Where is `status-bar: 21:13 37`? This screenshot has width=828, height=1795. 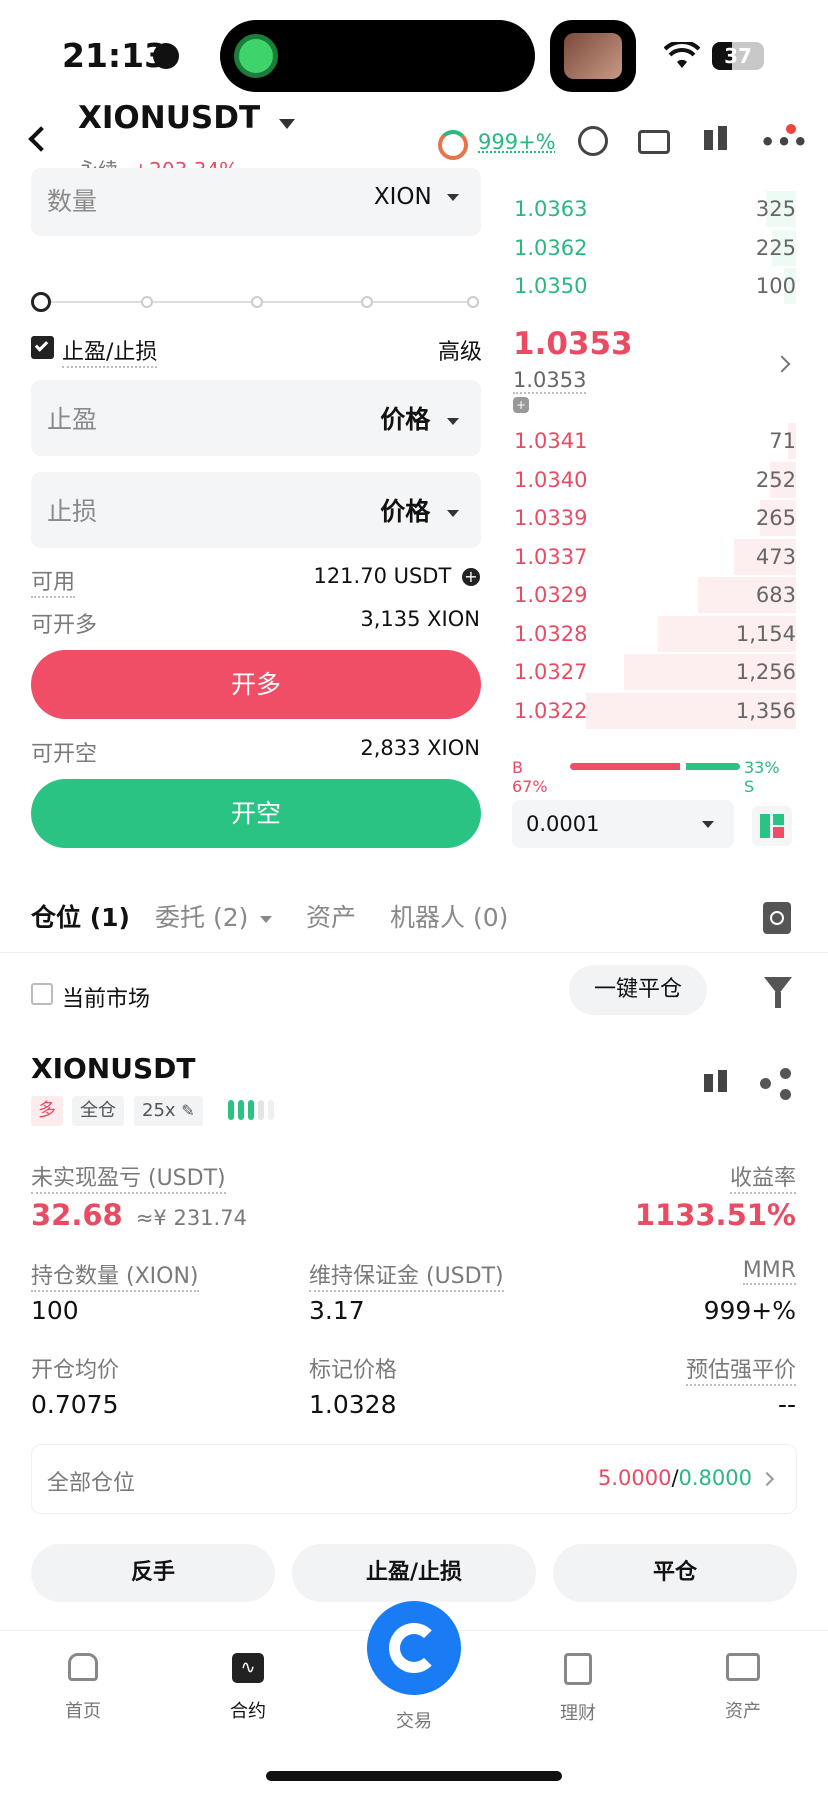 status-bar: 21:13 37 is located at coordinates (414, 50).